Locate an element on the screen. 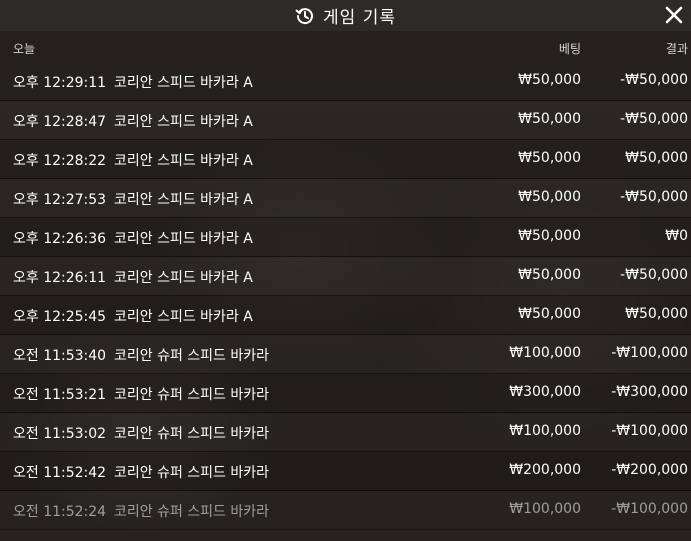 Image resolution: width=691 pixels, height=541 pixels. close-button is located at coordinates (674, 15).